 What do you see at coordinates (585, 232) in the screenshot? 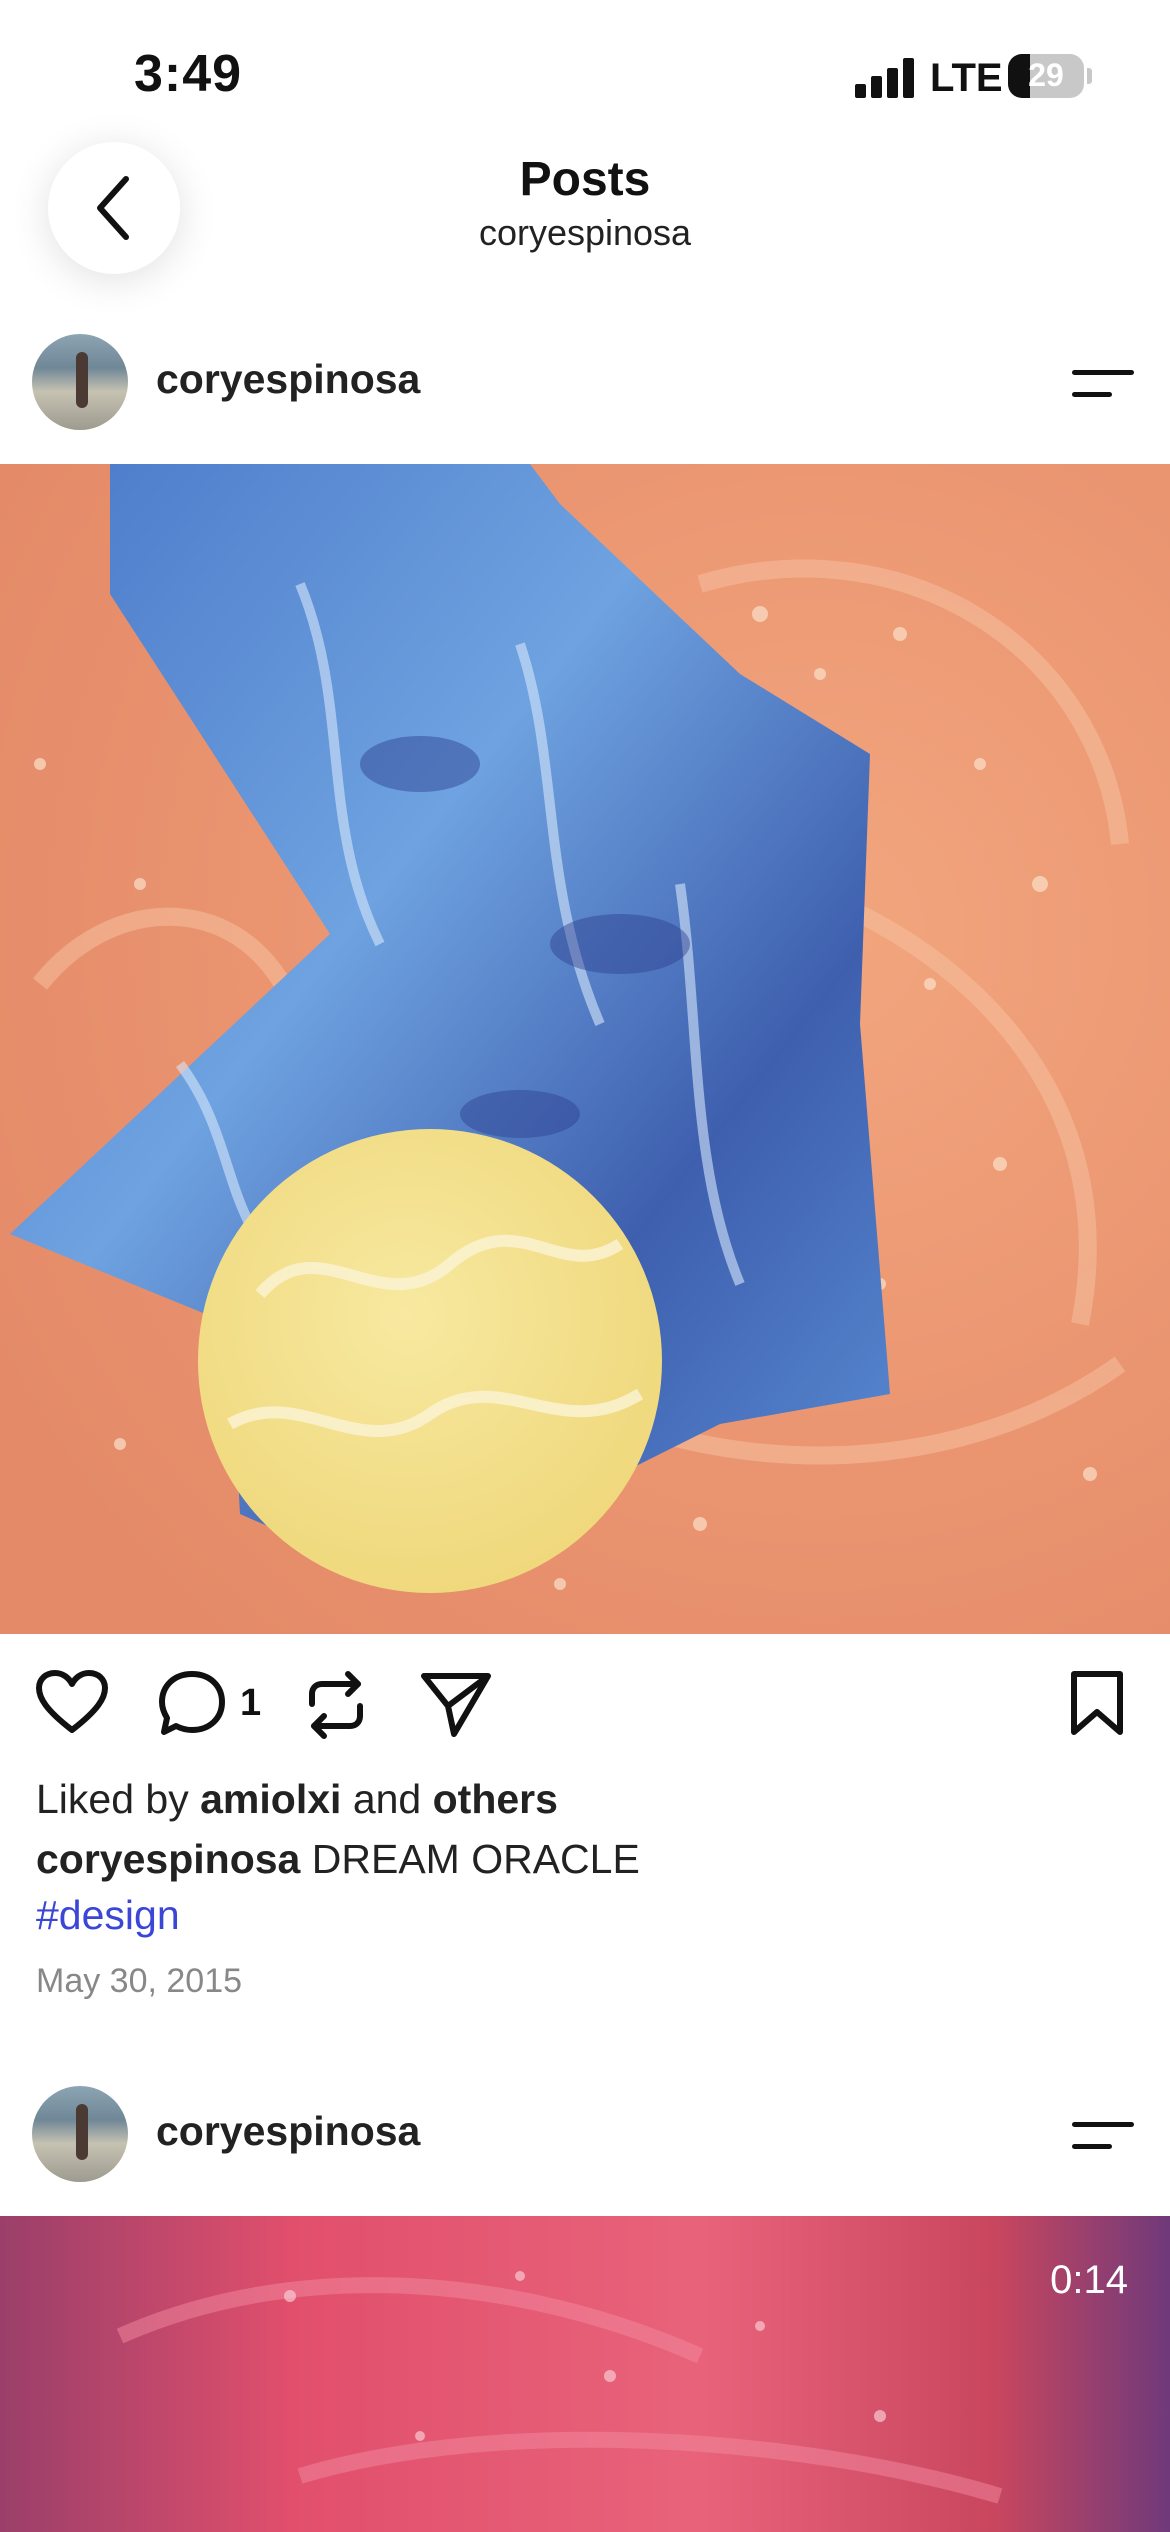
I see `page-subtitle: coryespinosa` at bounding box center [585, 232].